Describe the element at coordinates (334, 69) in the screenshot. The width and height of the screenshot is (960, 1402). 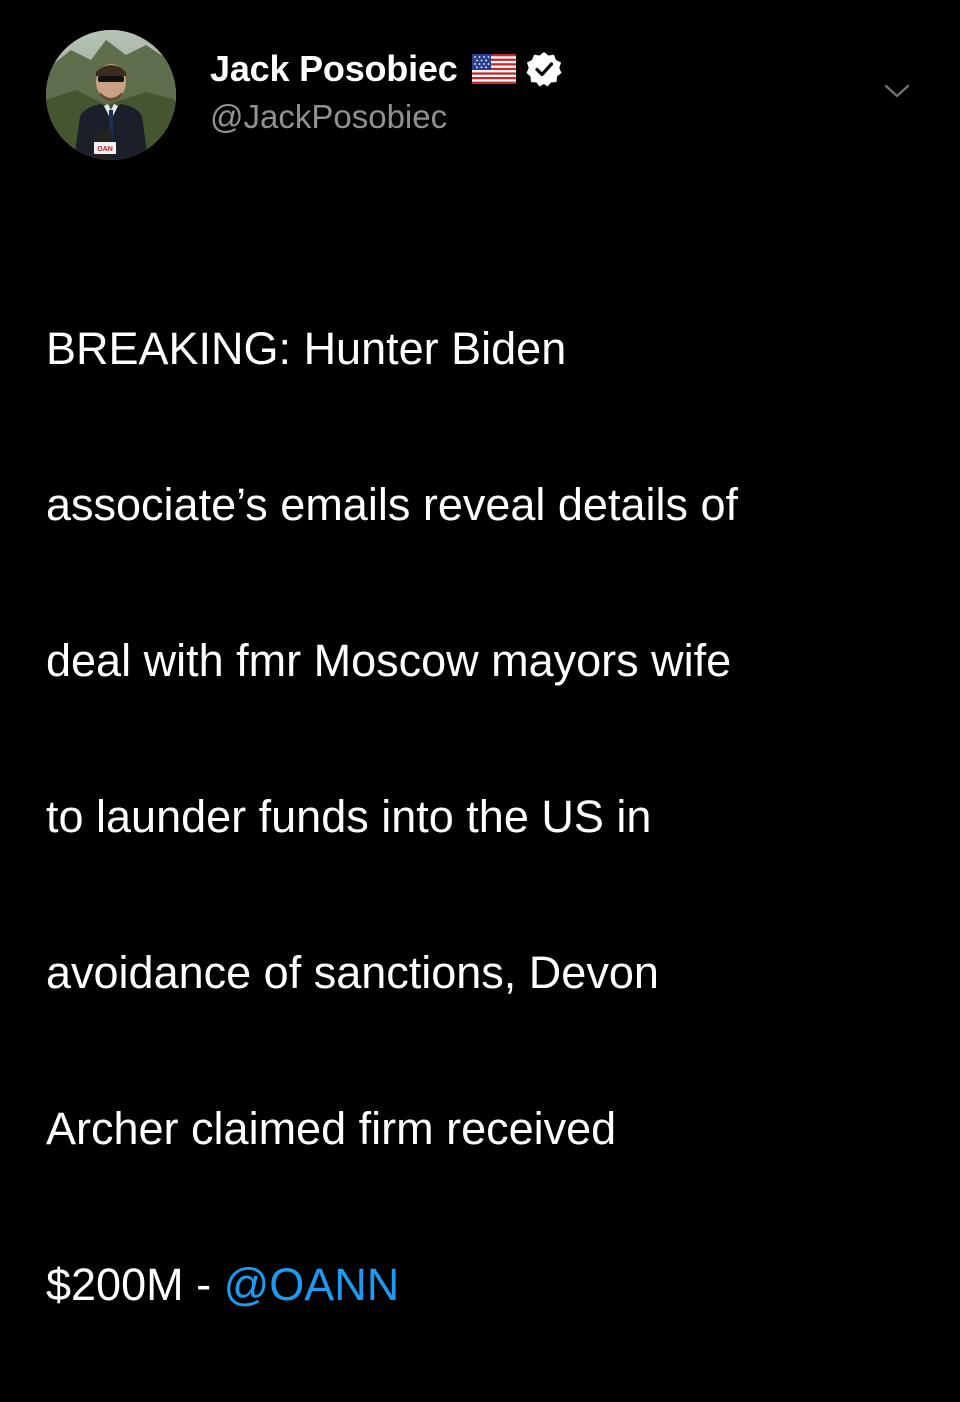
I see `author-display-name: Jack Posobiec` at that location.